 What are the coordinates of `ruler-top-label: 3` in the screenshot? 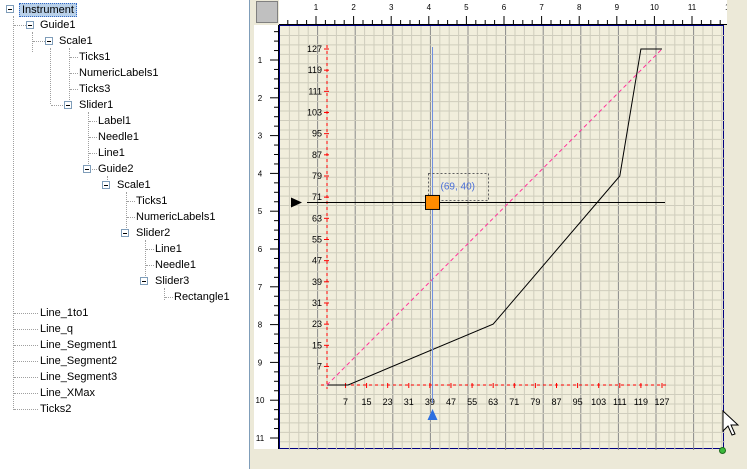 It's located at (391, 7).